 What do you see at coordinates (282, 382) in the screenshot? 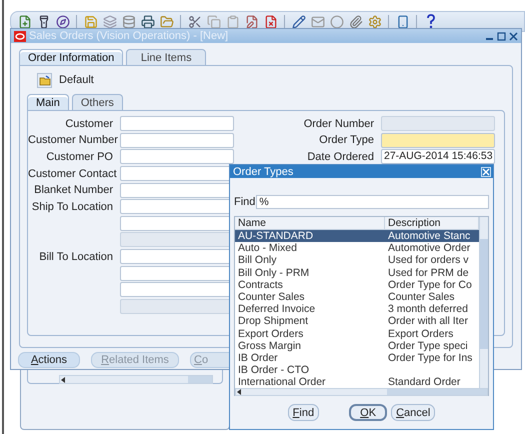
I see `name-text: International Order` at bounding box center [282, 382].